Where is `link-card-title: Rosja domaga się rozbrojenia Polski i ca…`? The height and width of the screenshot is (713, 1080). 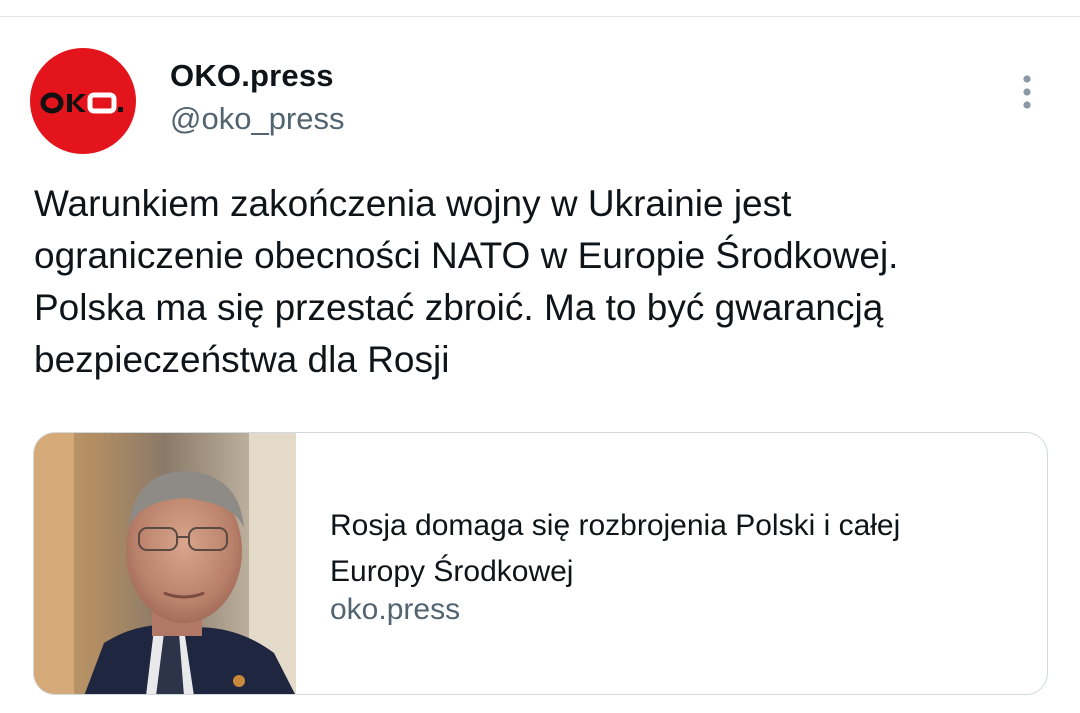
link-card-title: Rosja domaga się rozbrojenia Polski i ca… is located at coordinates (675, 549).